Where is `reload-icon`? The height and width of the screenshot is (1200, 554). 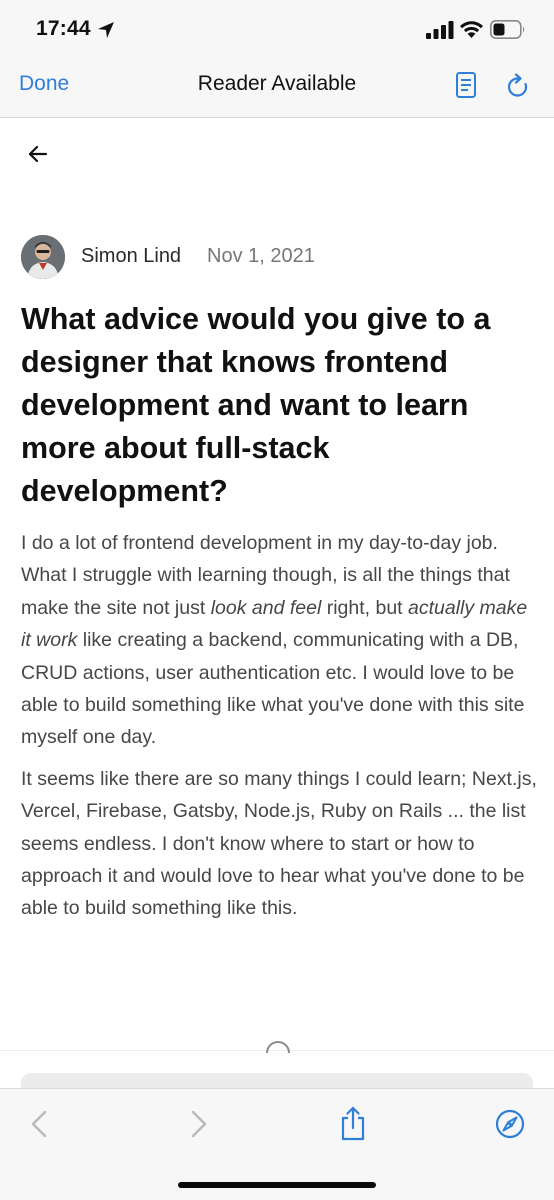 reload-icon is located at coordinates (518, 86).